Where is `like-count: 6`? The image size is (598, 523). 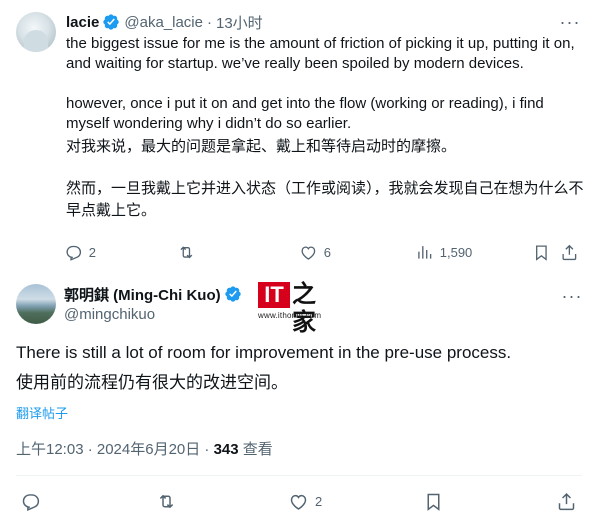
like-count: 6 is located at coordinates (327, 252).